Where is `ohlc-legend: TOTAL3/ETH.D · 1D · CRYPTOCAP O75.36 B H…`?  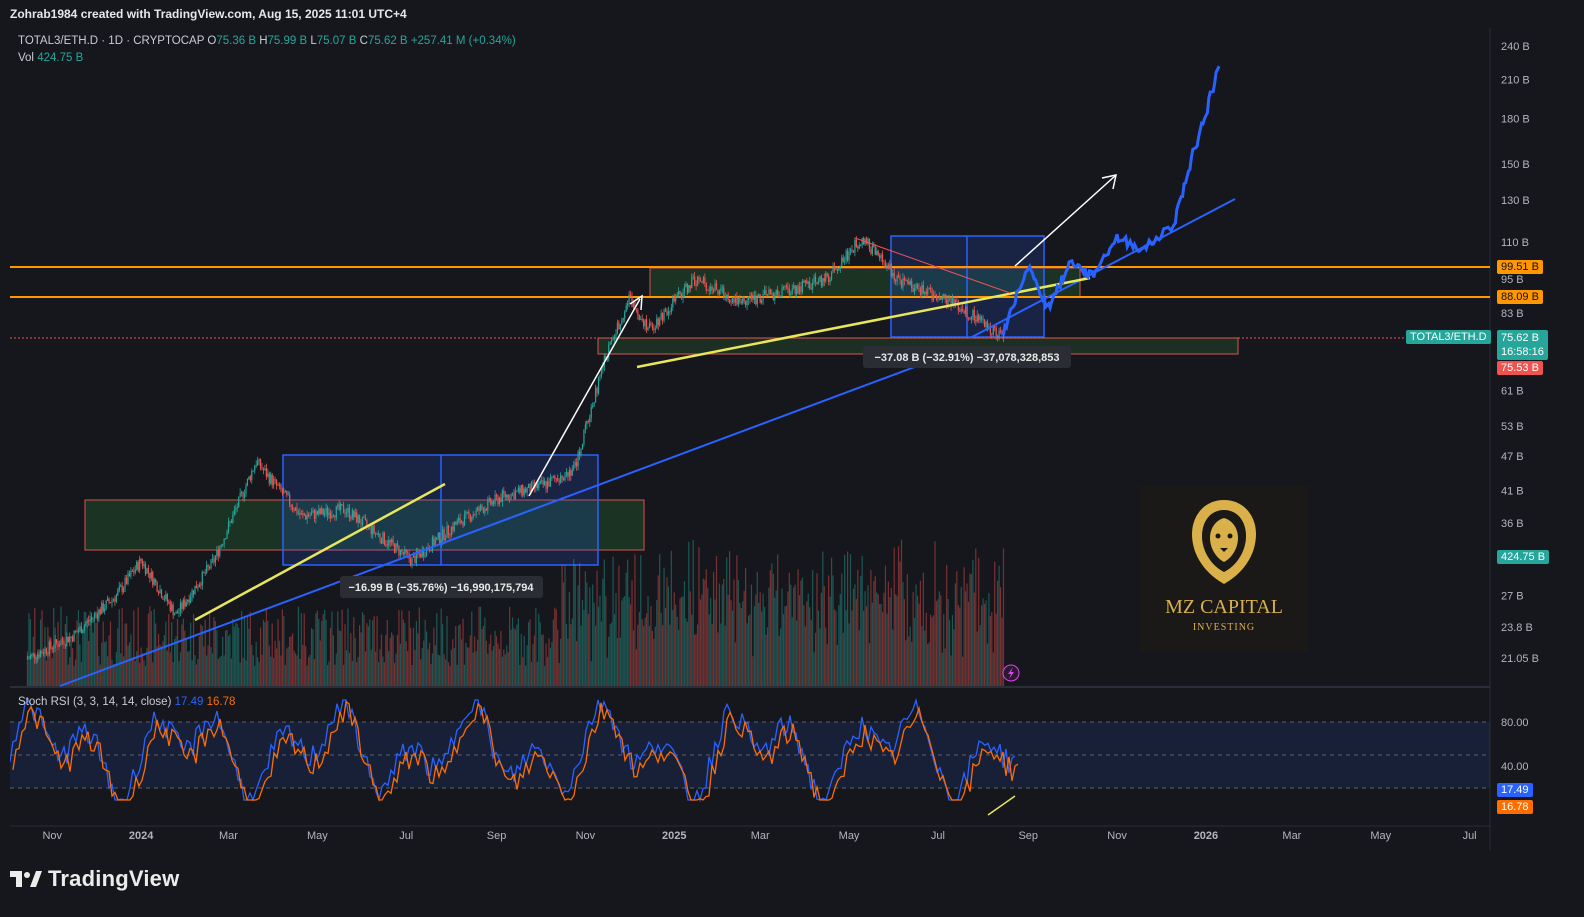 ohlc-legend: TOTAL3/ETH.D · 1D · CRYPTOCAP O75.36 B H… is located at coordinates (267, 41).